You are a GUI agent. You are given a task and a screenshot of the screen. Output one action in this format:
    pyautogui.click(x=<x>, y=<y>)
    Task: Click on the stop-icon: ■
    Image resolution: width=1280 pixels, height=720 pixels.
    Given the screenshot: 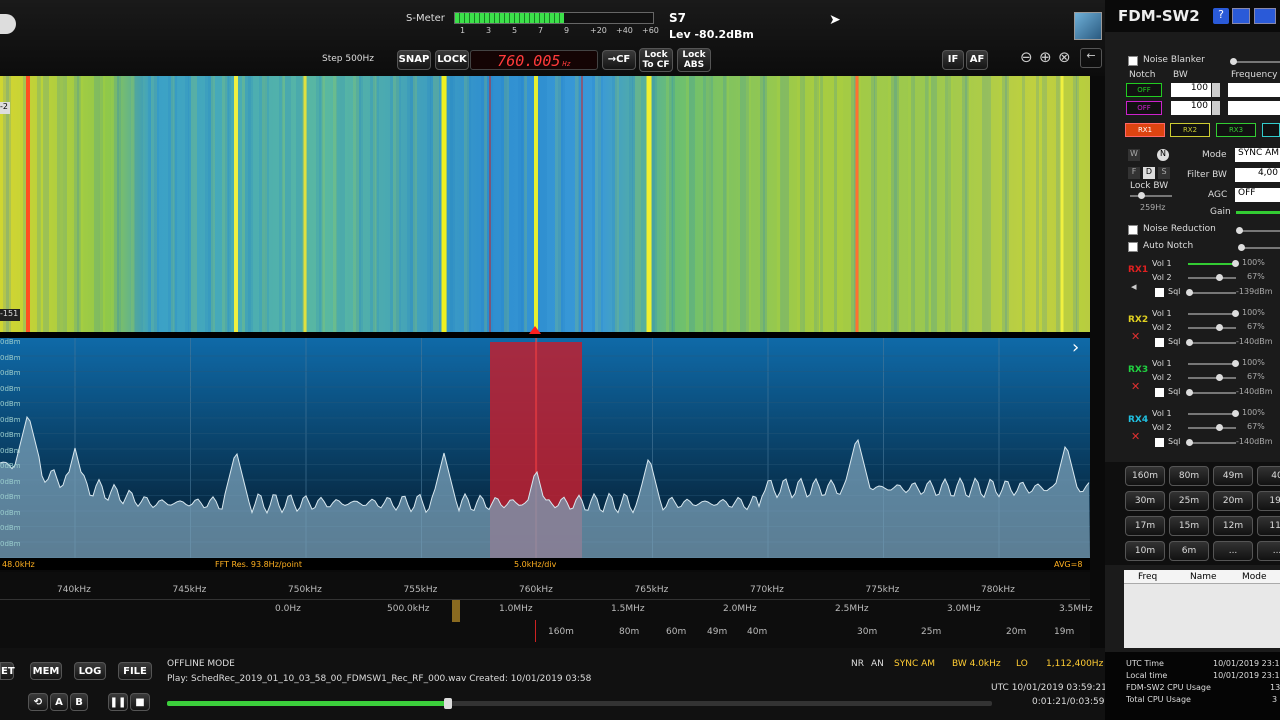 What is the action you would take?
    pyautogui.click(x=140, y=702)
    